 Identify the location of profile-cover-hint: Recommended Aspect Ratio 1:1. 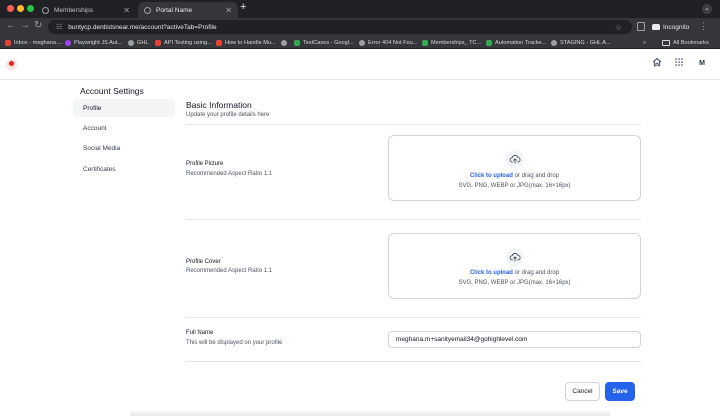
(229, 271).